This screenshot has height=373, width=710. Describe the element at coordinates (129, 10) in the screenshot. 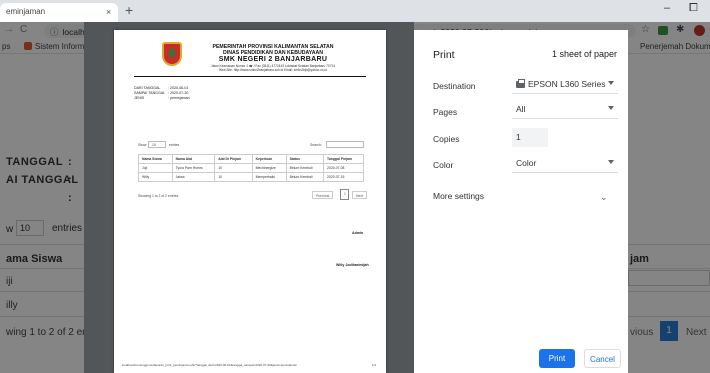

I see `new-tab-icon: +` at that location.